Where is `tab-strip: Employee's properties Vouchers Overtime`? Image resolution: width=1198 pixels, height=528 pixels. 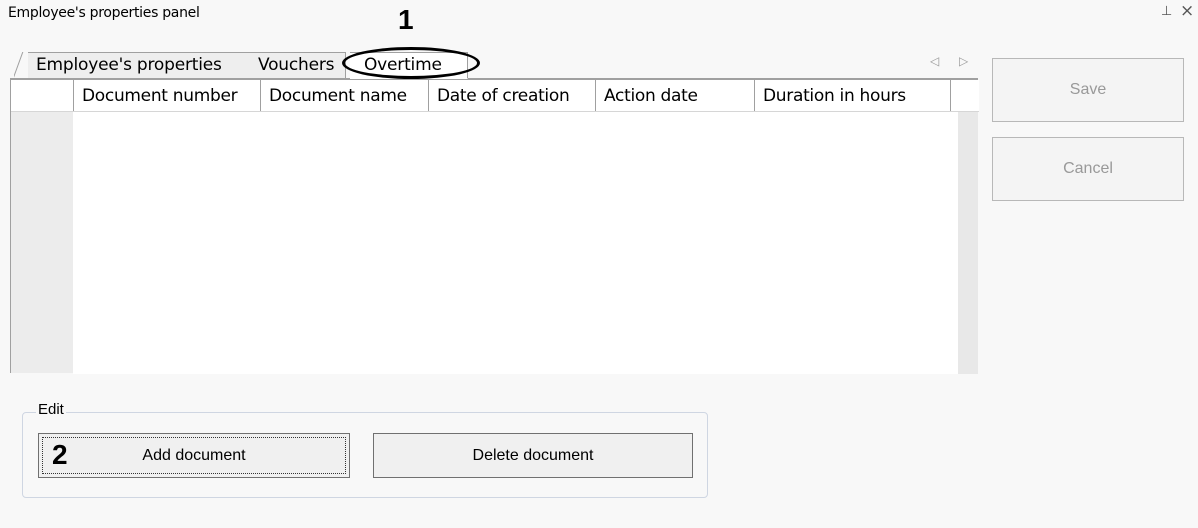
tab-strip: Employee's properties Vouchers Overtime is located at coordinates (494, 60).